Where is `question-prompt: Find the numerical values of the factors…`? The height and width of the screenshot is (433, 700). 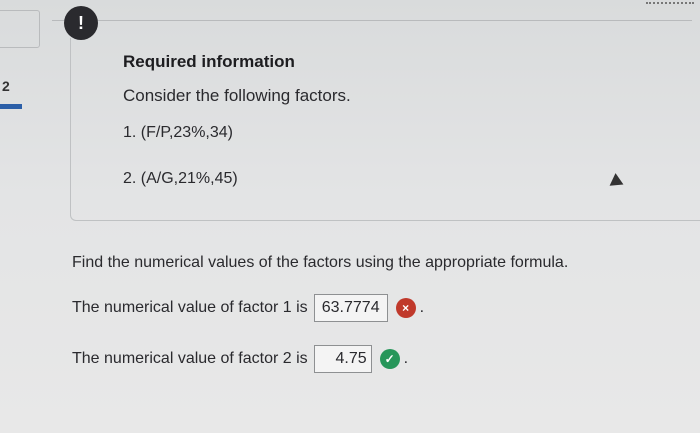 question-prompt: Find the numerical values of the factors… is located at coordinates (320, 262).